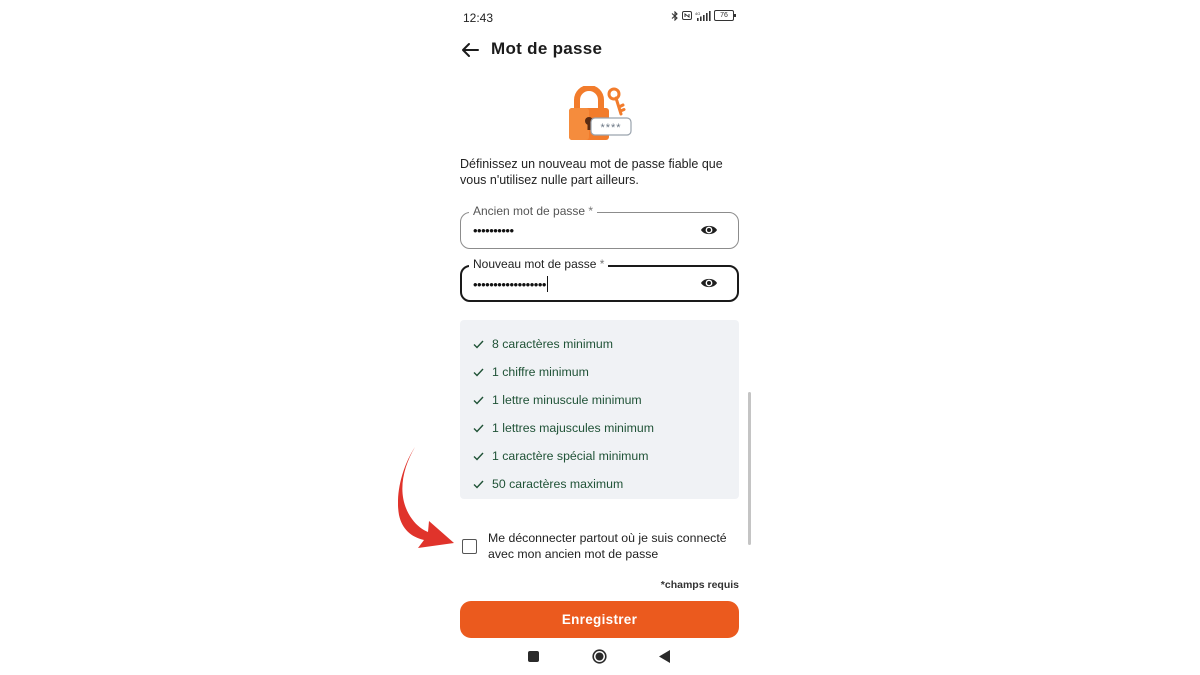 This screenshot has width=1200, height=675. Describe the element at coordinates (599, 456) in the screenshot. I see `requirement-item: 1 caractère spécial minimum` at that location.